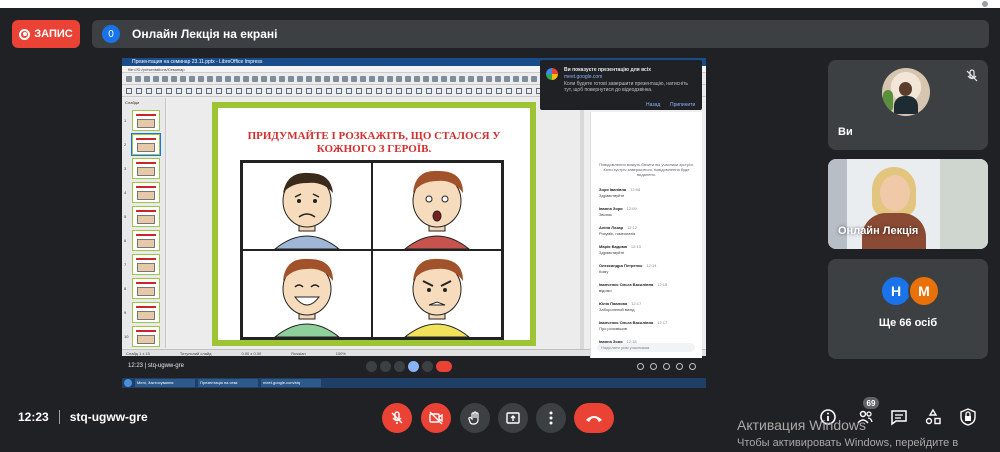 The width and height of the screenshot is (1000, 452). Describe the element at coordinates (142, 216) in the screenshot. I see `slide-thumbnail: 5` at that location.